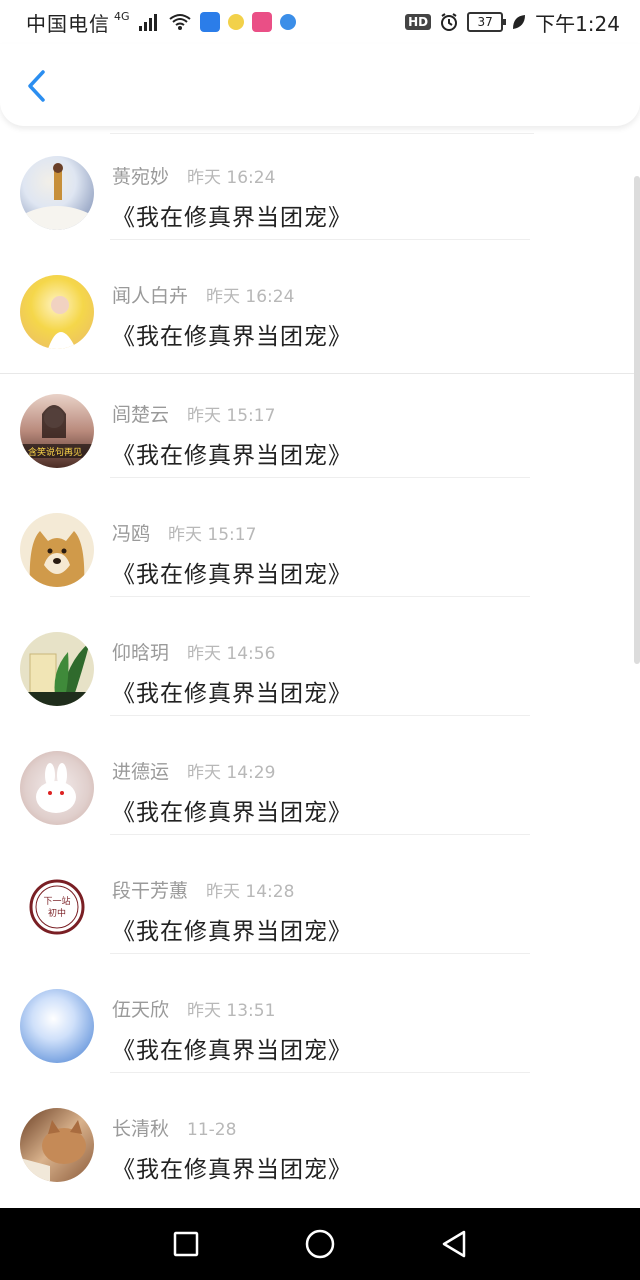  Describe the element at coordinates (250, 892) in the screenshot. I see `comment-time: 昨天 14:28` at that location.